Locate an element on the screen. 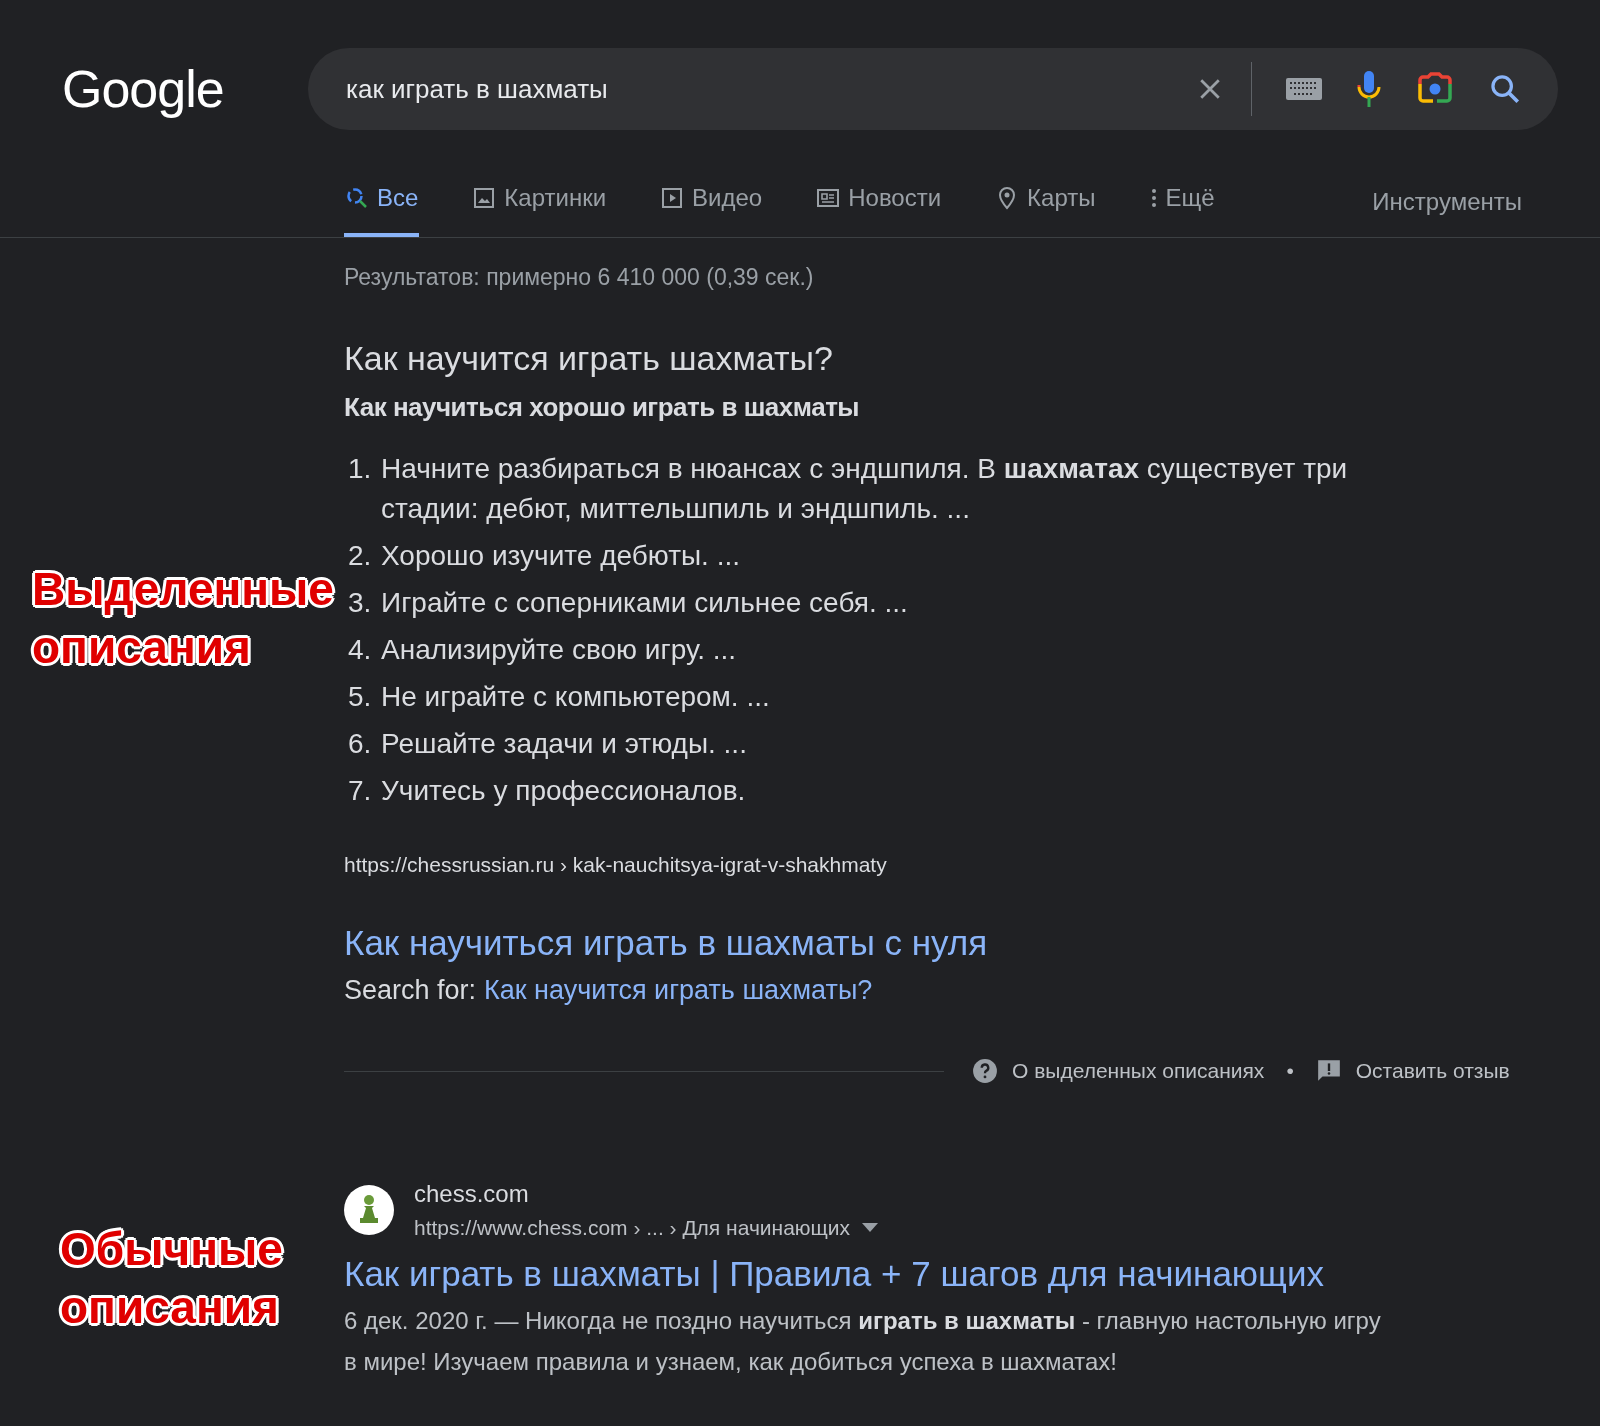  more-icon is located at coordinates (1153, 198).